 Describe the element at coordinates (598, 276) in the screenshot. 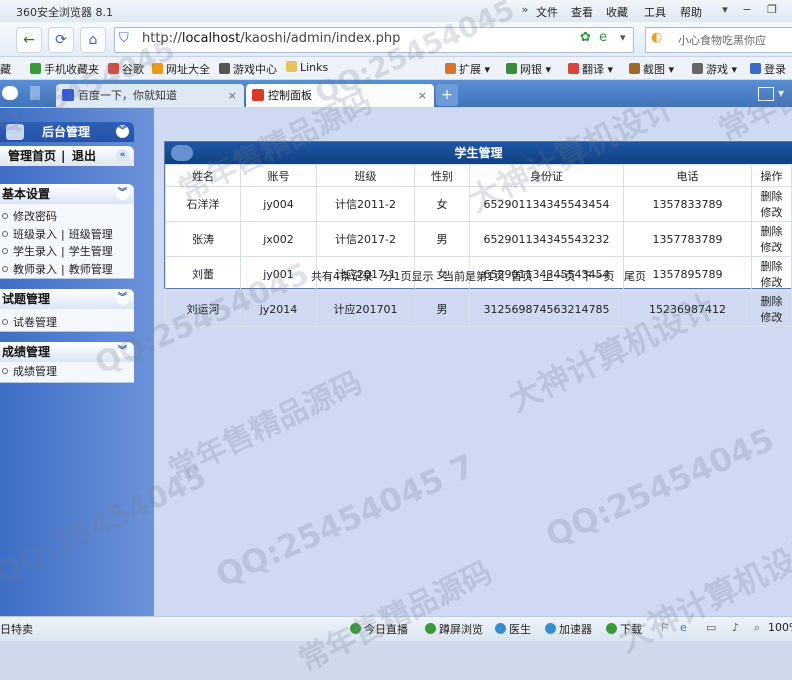

I see `next-page-link: 下一页` at that location.